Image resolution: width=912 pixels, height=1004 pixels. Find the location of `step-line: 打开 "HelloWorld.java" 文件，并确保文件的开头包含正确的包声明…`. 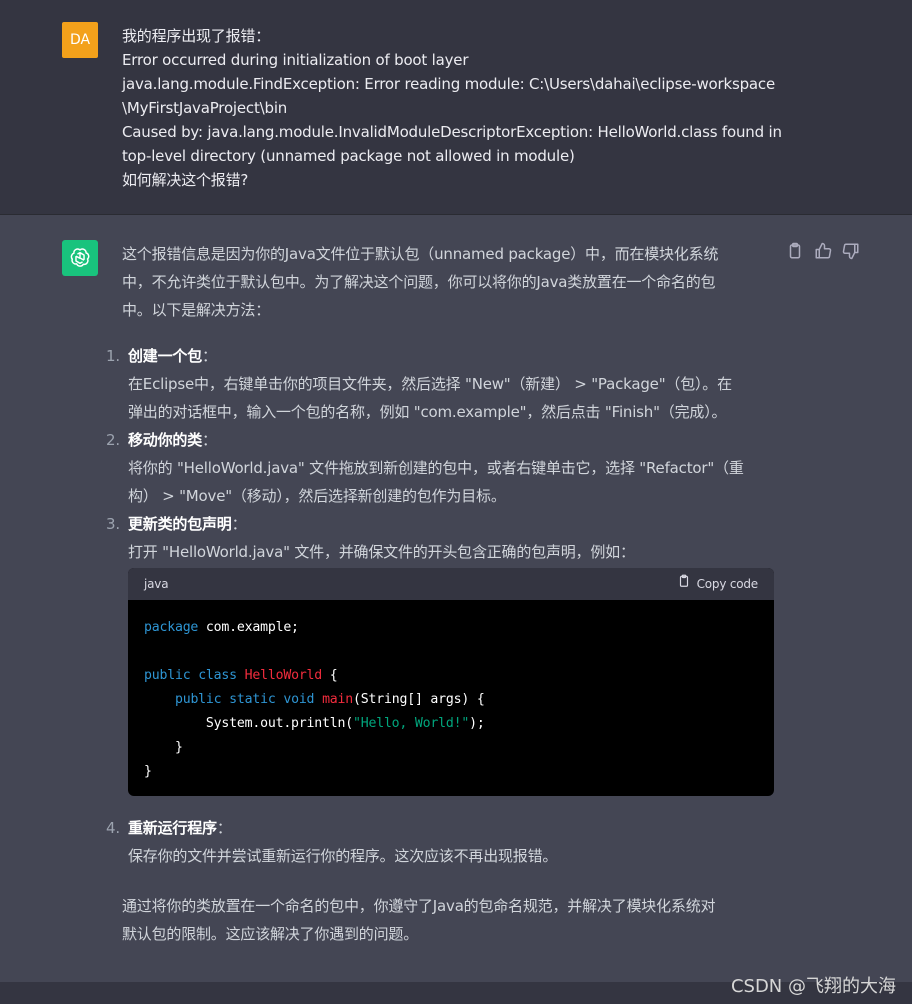

step-line: 打开 "HelloWorld.java" 文件，并确保文件的开头包含正确的包声明… is located at coordinates (381, 552).